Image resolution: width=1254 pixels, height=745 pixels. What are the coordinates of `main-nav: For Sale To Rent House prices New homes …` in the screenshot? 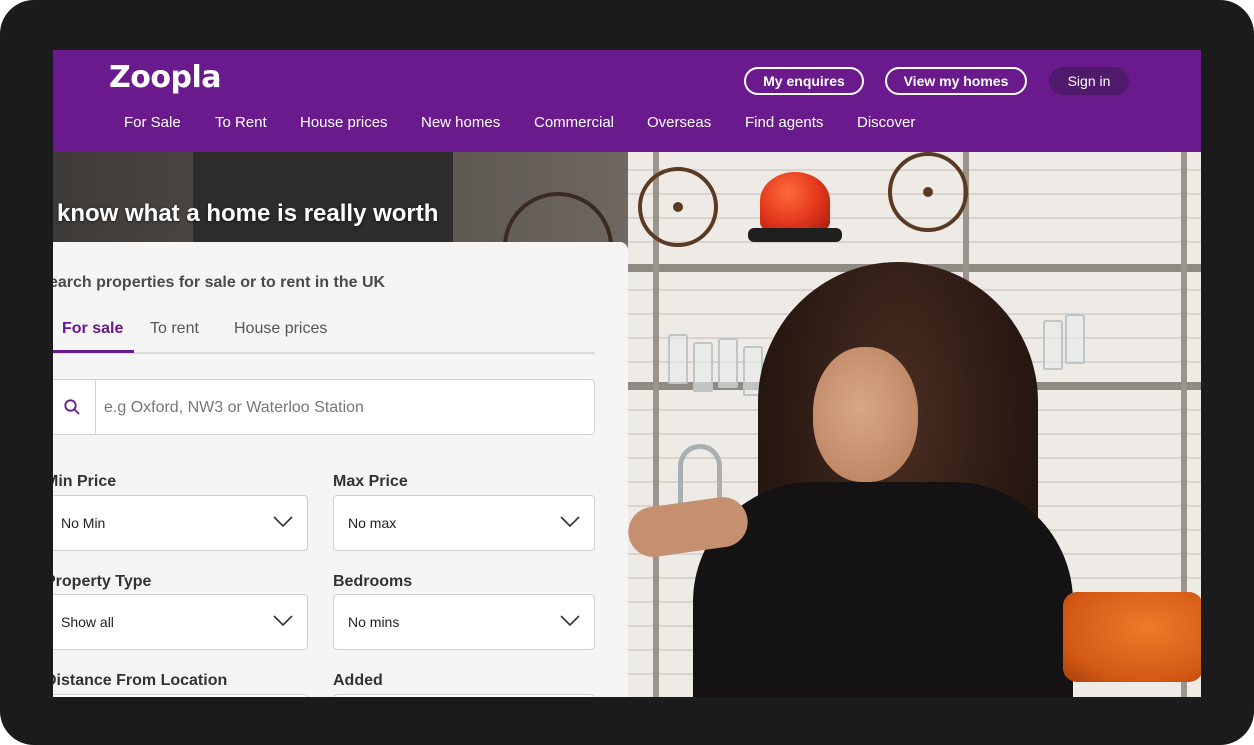 It's located at (553, 123).